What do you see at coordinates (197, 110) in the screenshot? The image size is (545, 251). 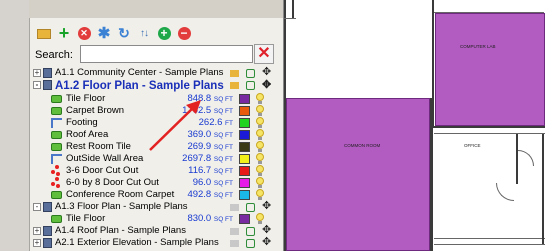 I see `quantity-value: 1702.5` at bounding box center [197, 110].